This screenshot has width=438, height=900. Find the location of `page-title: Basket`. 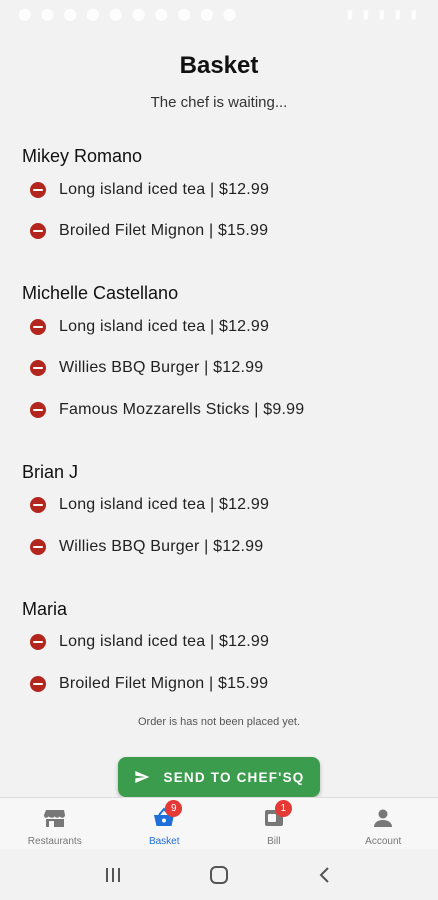

page-title: Basket is located at coordinates (219, 65).